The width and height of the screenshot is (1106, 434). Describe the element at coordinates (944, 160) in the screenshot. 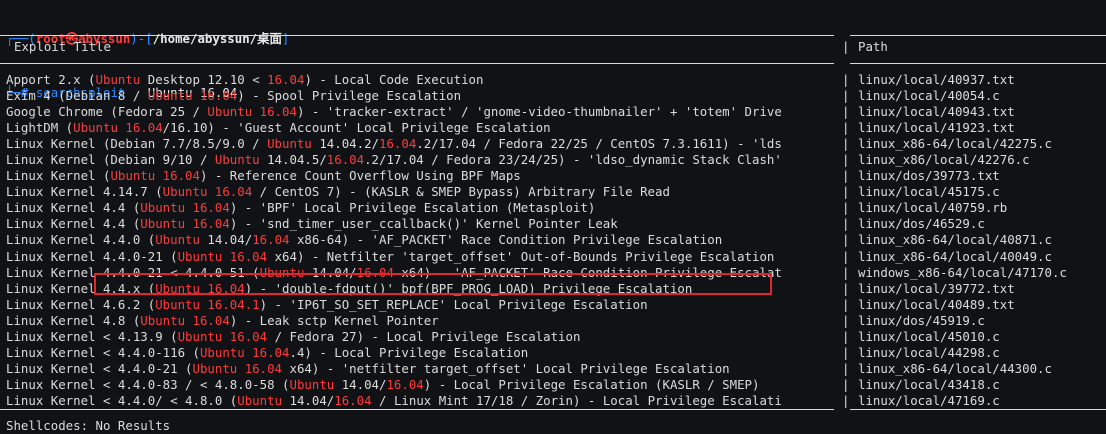

I see `exploit-path: linux_x86/local/42276.c` at that location.